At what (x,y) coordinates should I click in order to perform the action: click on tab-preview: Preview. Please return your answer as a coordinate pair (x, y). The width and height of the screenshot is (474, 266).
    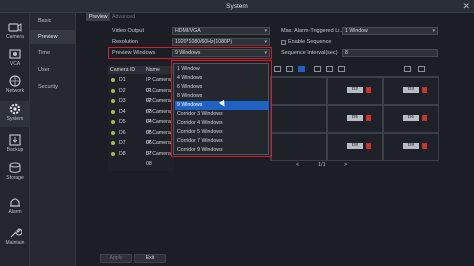
    Looking at the image, I should click on (98, 17).